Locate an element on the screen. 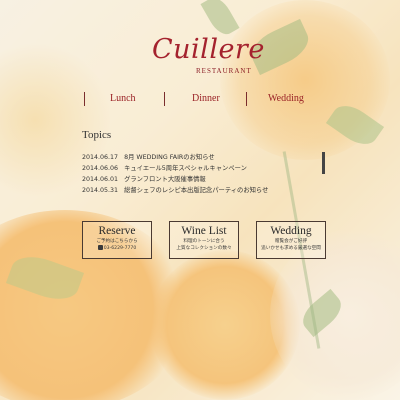 The width and height of the screenshot is (400, 400). wedding-caption: 贈覧会がご好評 is located at coordinates (291, 241).